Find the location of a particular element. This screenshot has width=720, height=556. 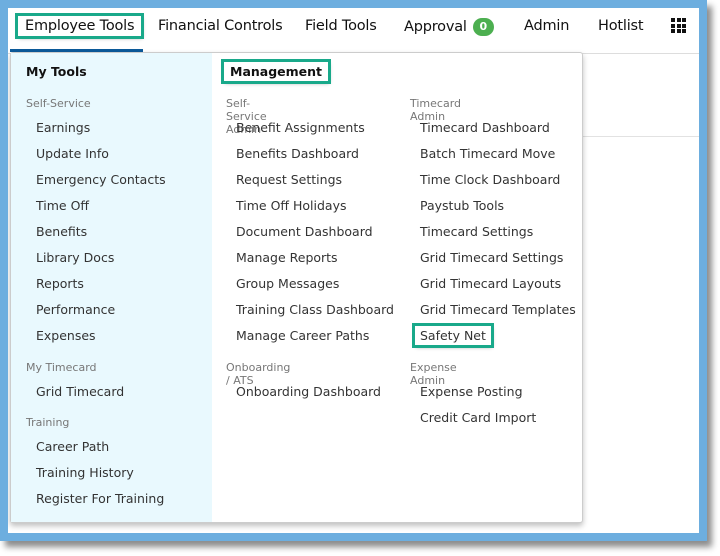

menu-item-grid-timecard-templates: Grid Timecard Templates is located at coordinates (498, 309).